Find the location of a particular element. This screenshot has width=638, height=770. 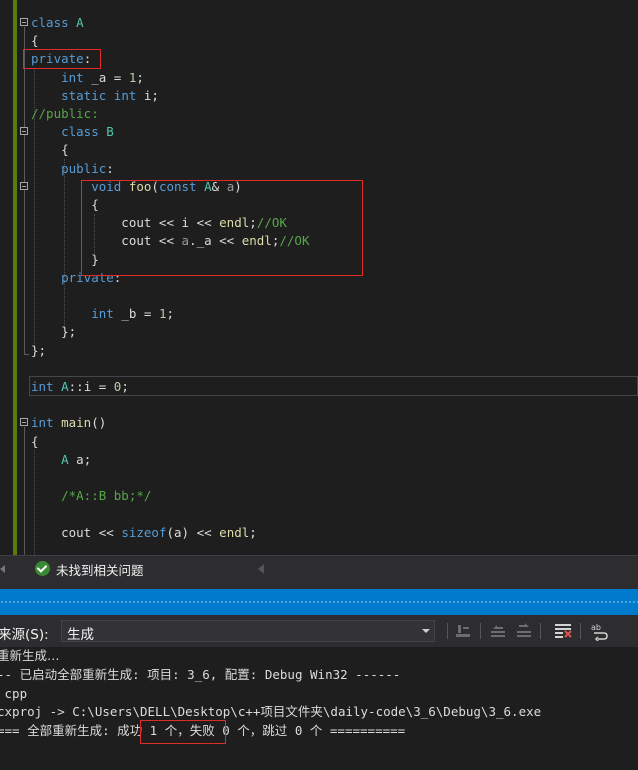

editor-status-bar: 未找到相关问题 is located at coordinates (319, 568).